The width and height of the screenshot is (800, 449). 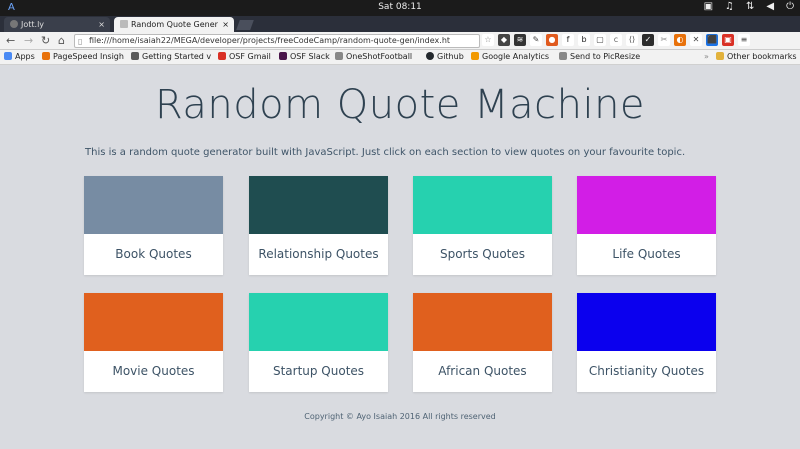 I want to click on card-label: Life Quotes, so click(x=646, y=254).